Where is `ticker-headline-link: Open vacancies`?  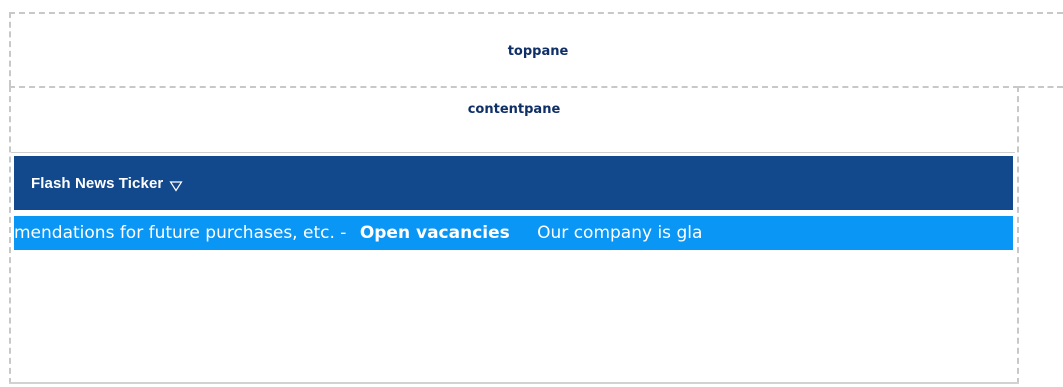
ticker-headline-link: Open vacancies is located at coordinates (435, 233).